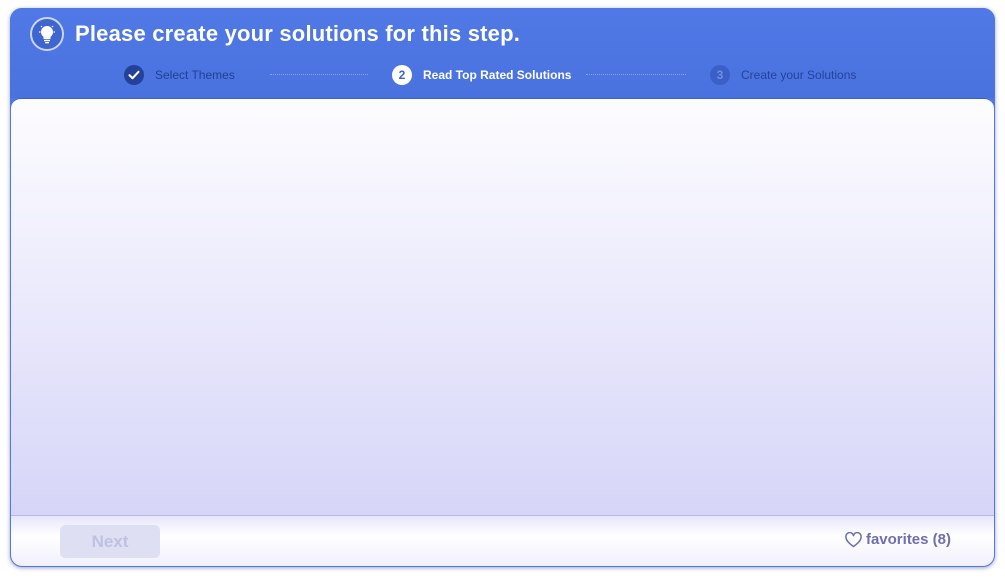 Image resolution: width=1005 pixels, height=580 pixels. What do you see at coordinates (110, 541) in the screenshot?
I see `next-button: Next` at bounding box center [110, 541].